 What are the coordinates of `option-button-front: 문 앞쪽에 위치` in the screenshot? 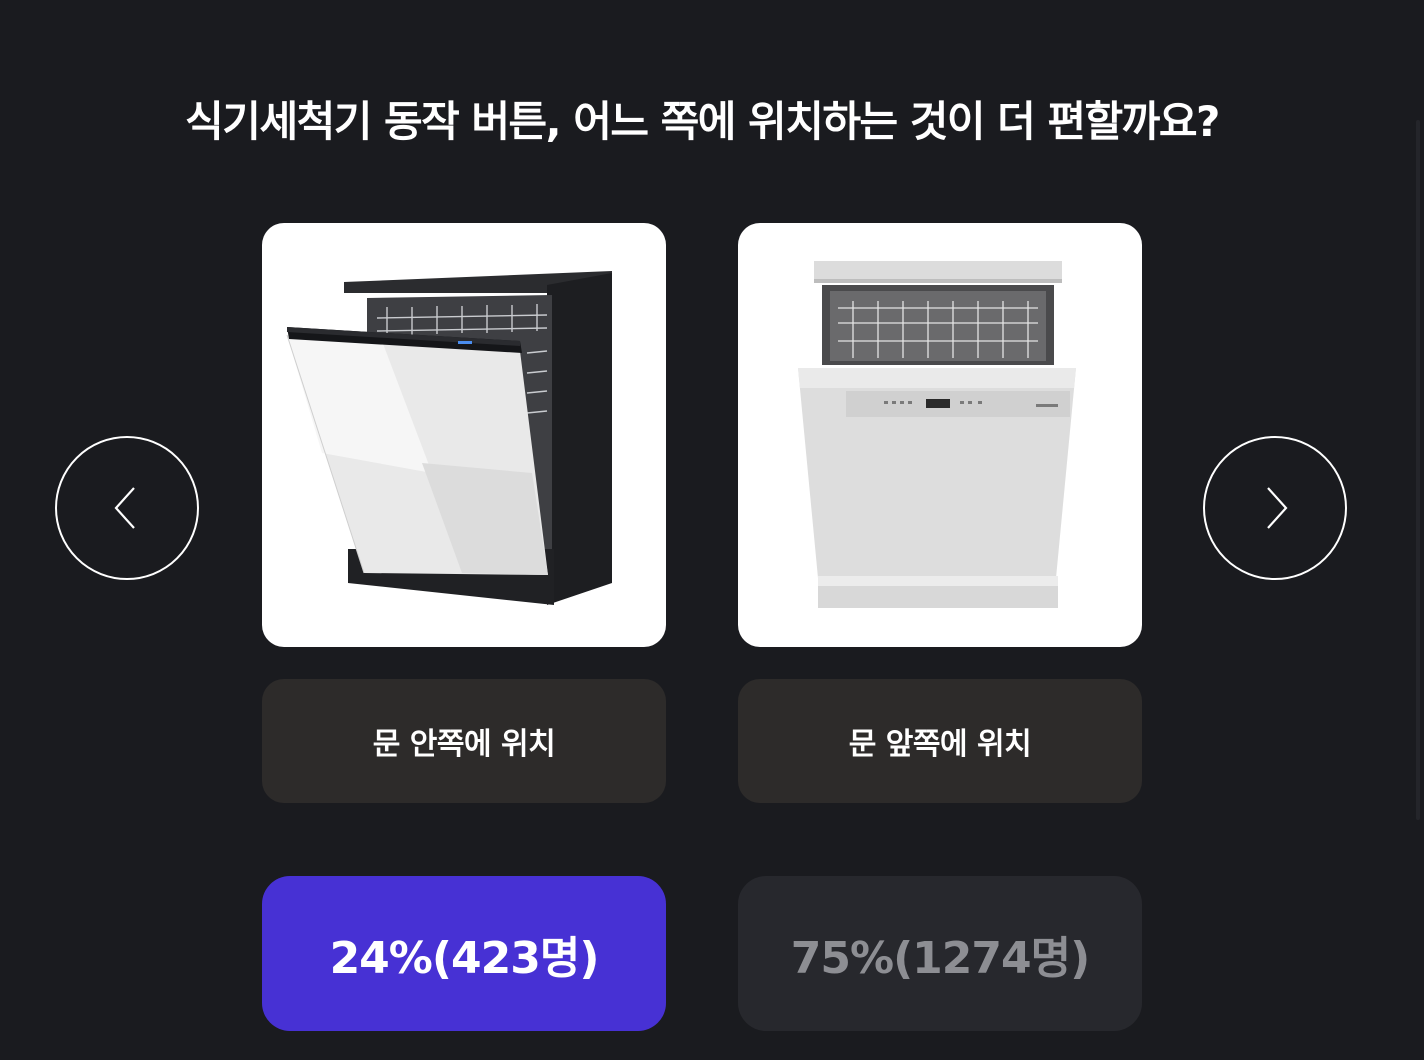 It's located at (940, 741).